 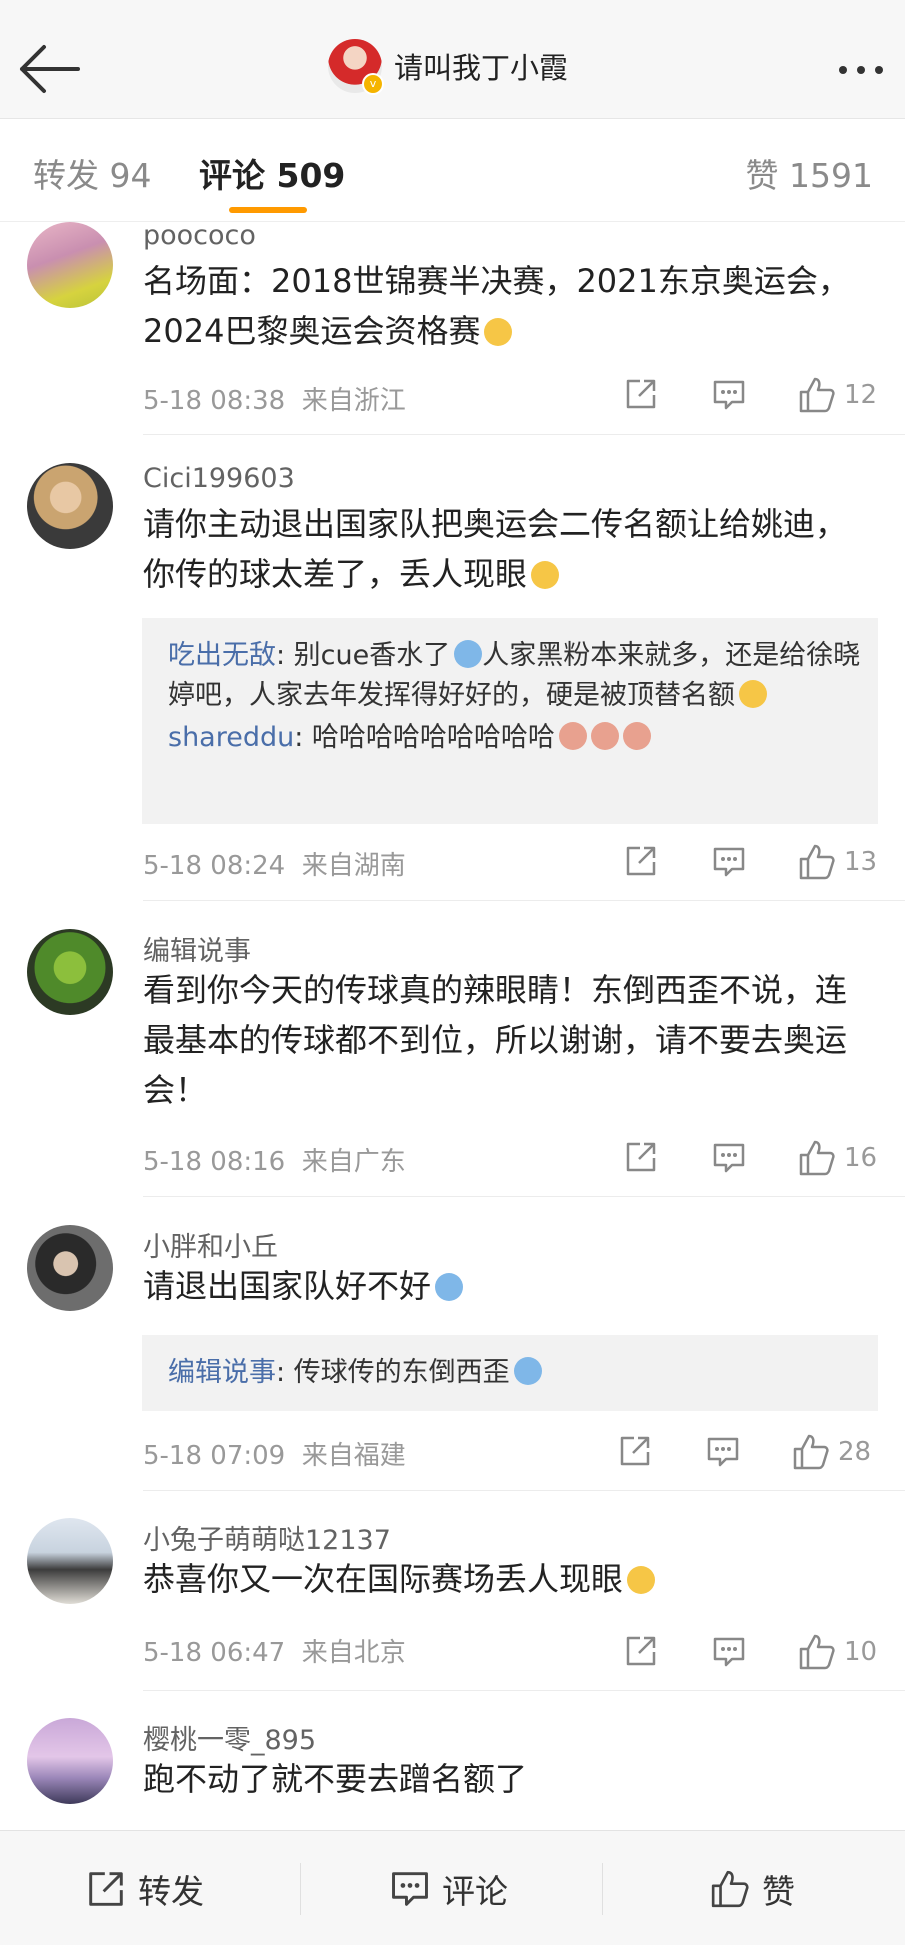 What do you see at coordinates (210, 1244) in the screenshot?
I see `comment-username: 小胖和小丘` at bounding box center [210, 1244].